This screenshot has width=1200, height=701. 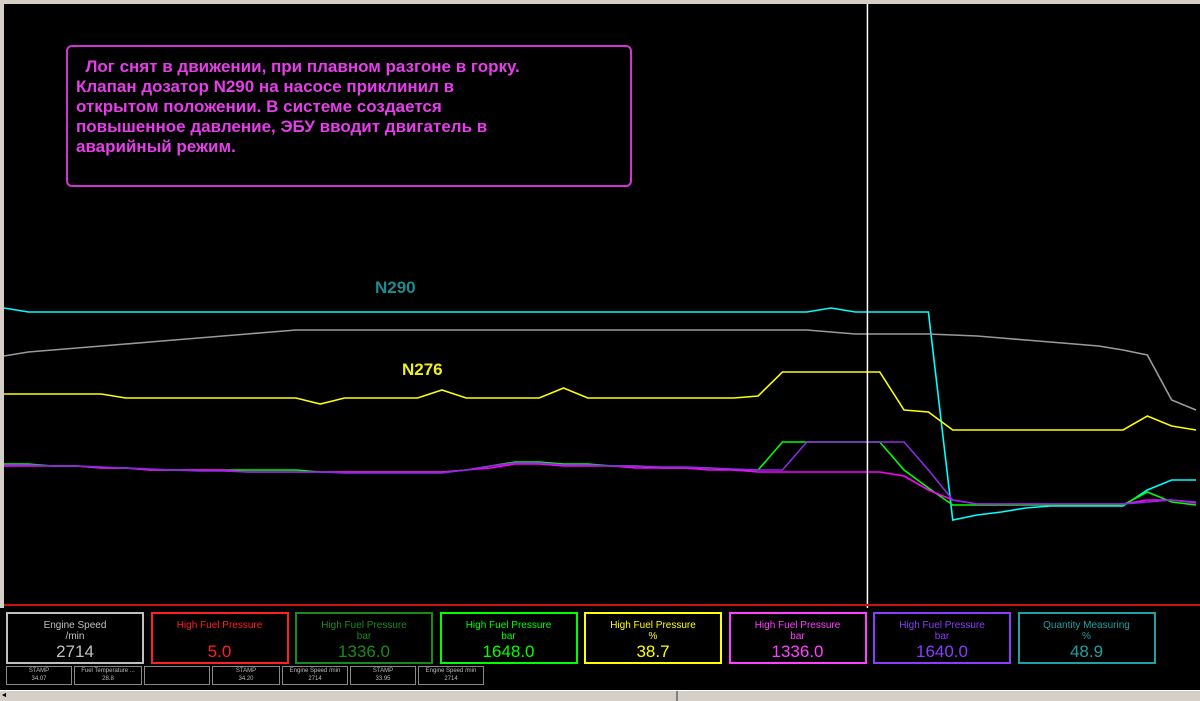 I want to click on gauge-7: Quantity Measuring% 48.9, so click(x=1086, y=638).